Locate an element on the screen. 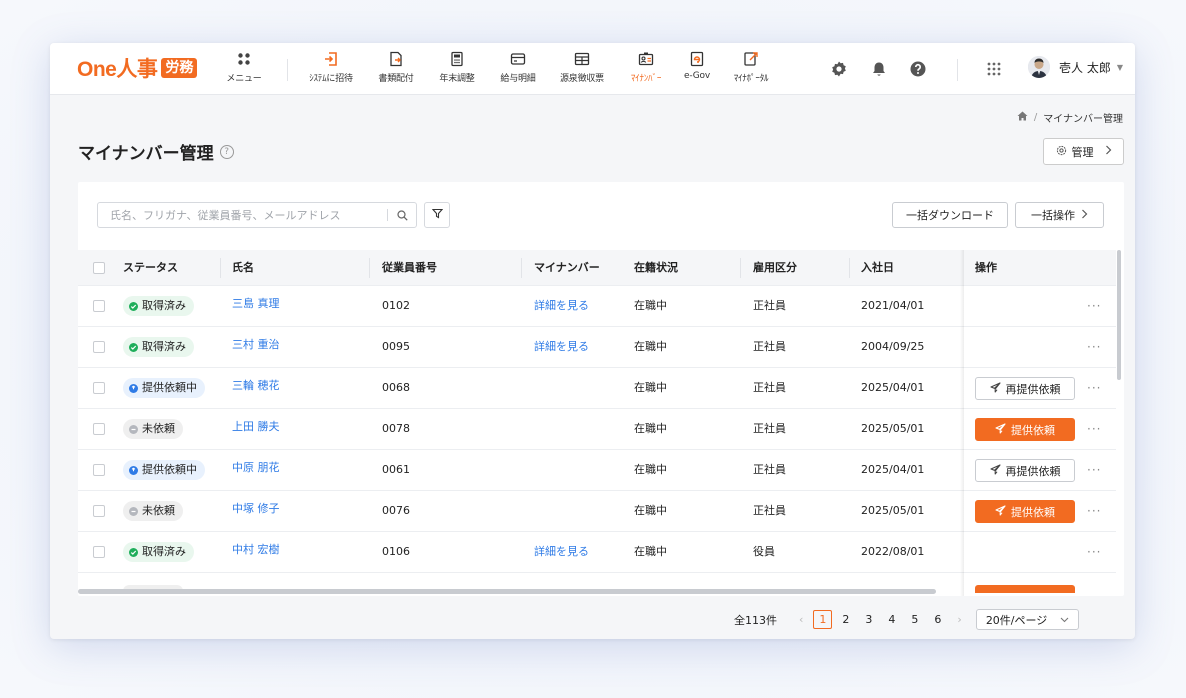  status-label: 取得済み is located at coordinates (164, 305).